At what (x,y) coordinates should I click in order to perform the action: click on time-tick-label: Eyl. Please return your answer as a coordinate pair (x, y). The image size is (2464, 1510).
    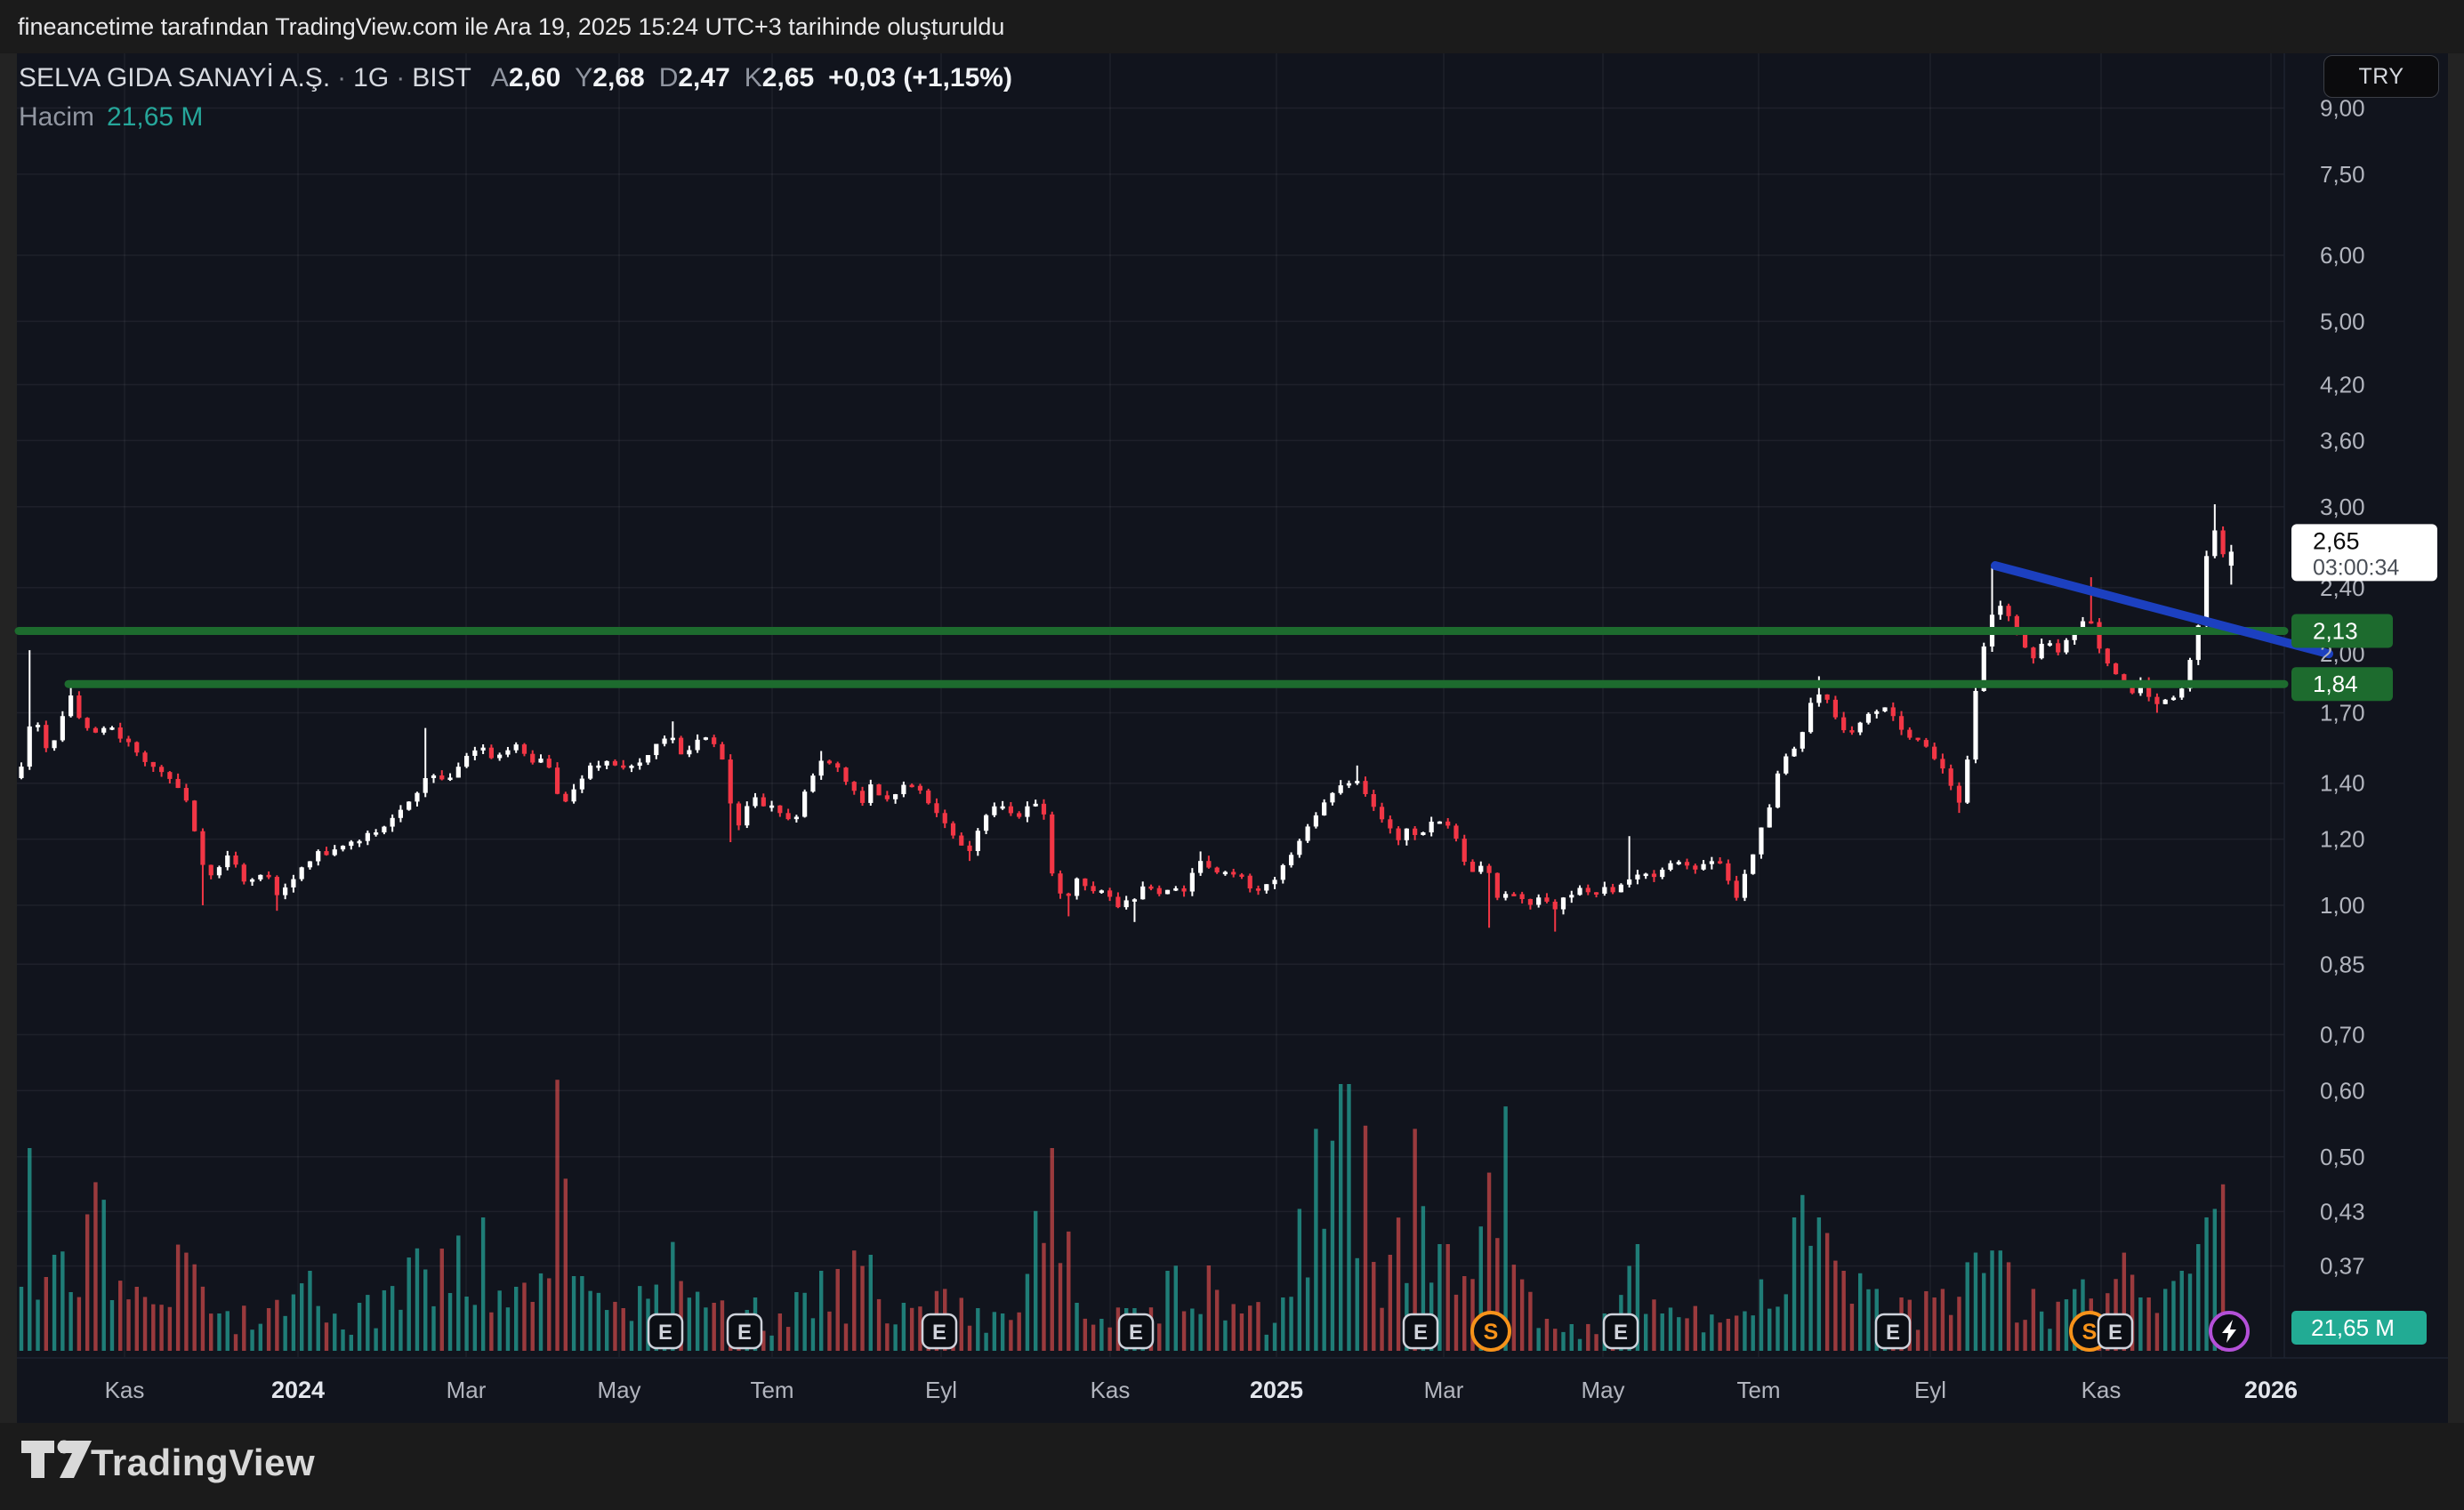
    Looking at the image, I should click on (941, 1390).